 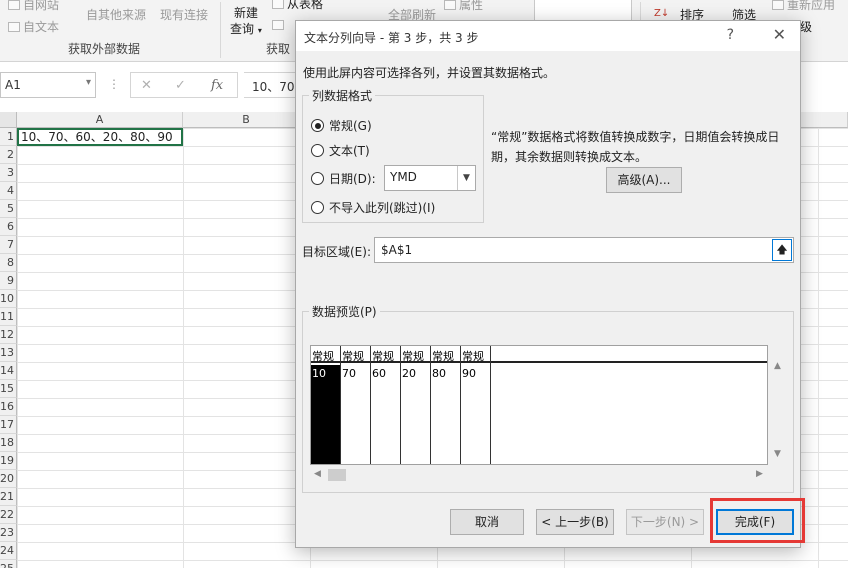 What do you see at coordinates (730, 35) in the screenshot?
I see `help-icon: ?` at bounding box center [730, 35].